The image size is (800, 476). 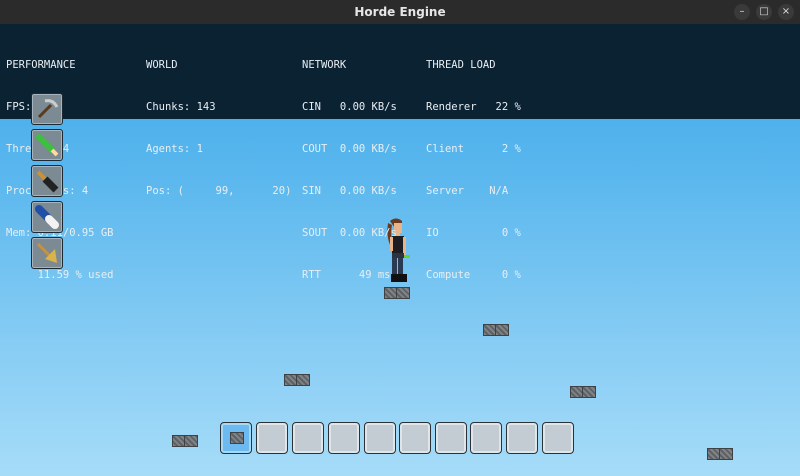 What do you see at coordinates (349, 191) in the screenshot?
I see `sin-readout: SIN 0.00 KB/s` at bounding box center [349, 191].